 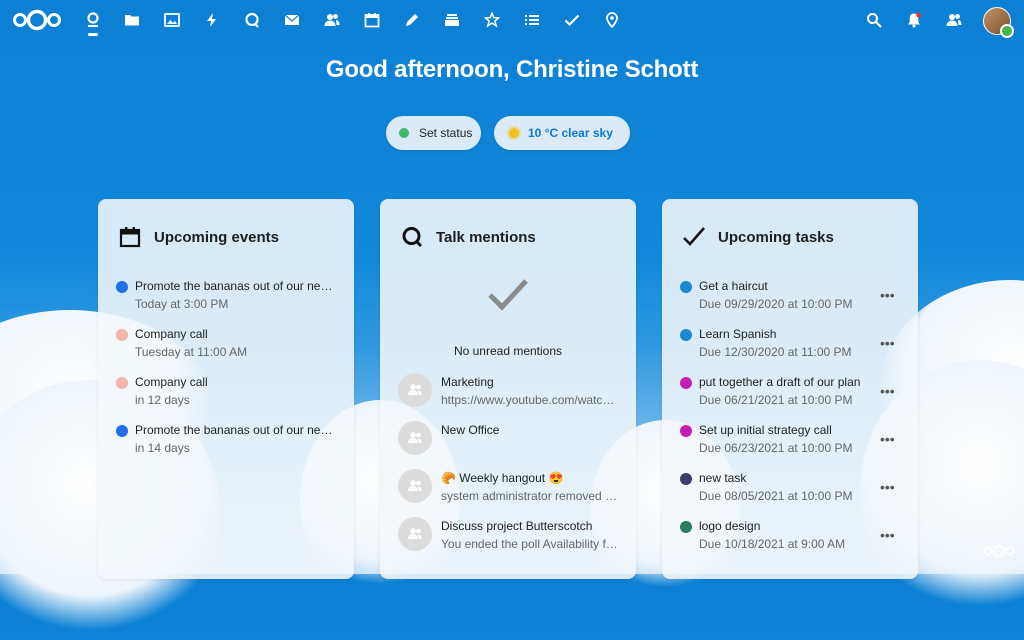 What do you see at coordinates (292, 20) in the screenshot?
I see `mail-icon` at bounding box center [292, 20].